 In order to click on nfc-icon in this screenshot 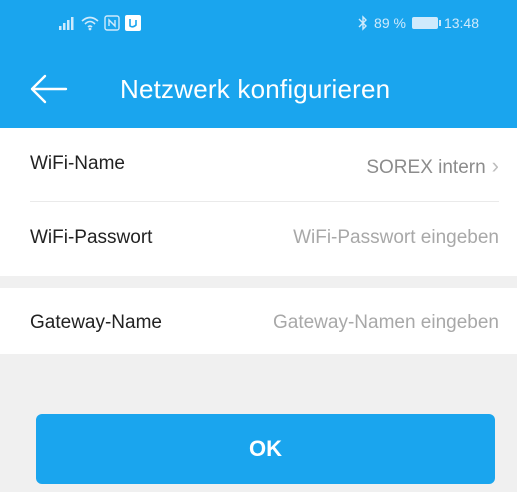, I will do `click(112, 23)`.